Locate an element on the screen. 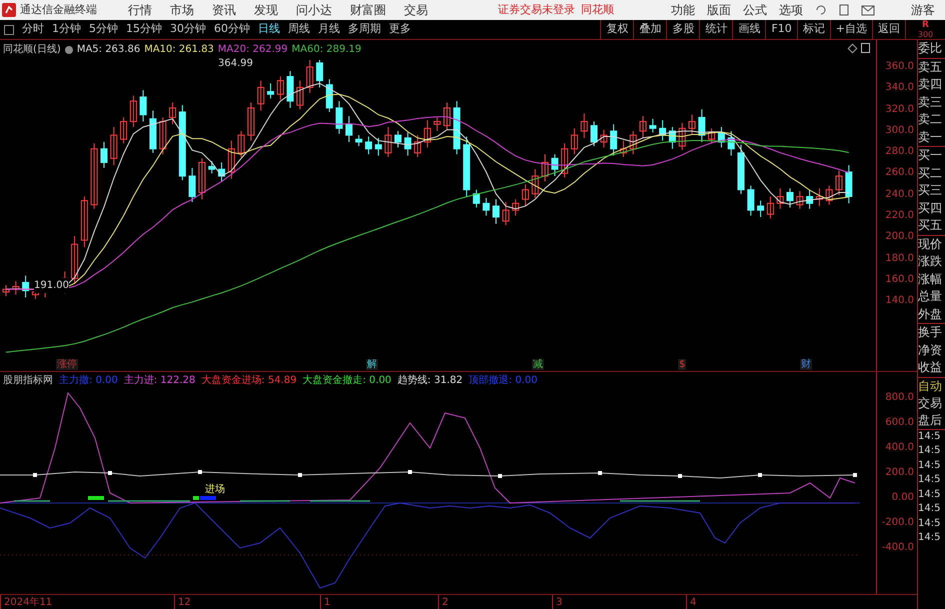 The image size is (945, 609). ma-value: MA20: 262.99 is located at coordinates (253, 50).